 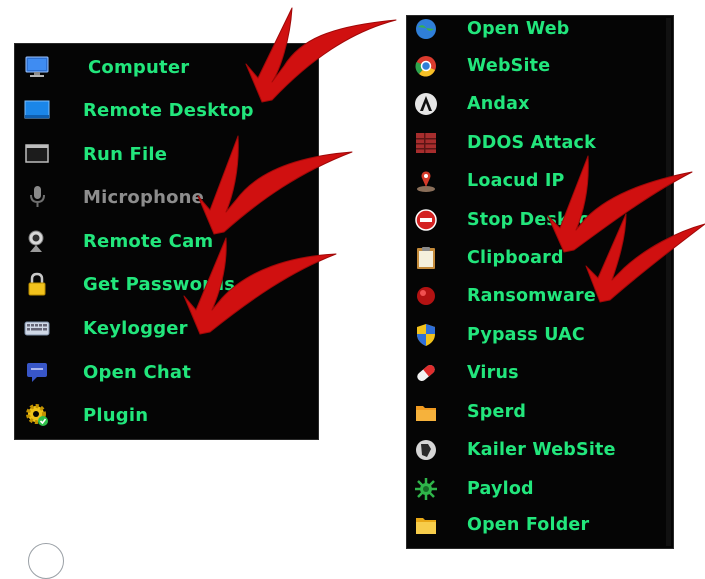 I want to click on folder-icon, so click(x=426, y=525).